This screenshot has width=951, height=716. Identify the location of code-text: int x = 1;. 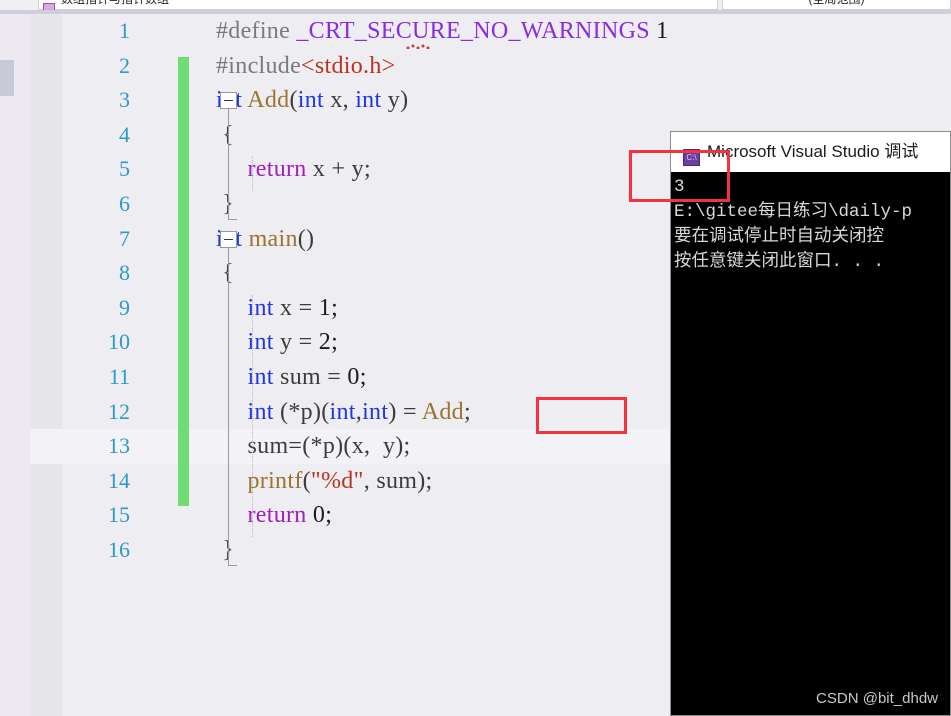
(277, 308).